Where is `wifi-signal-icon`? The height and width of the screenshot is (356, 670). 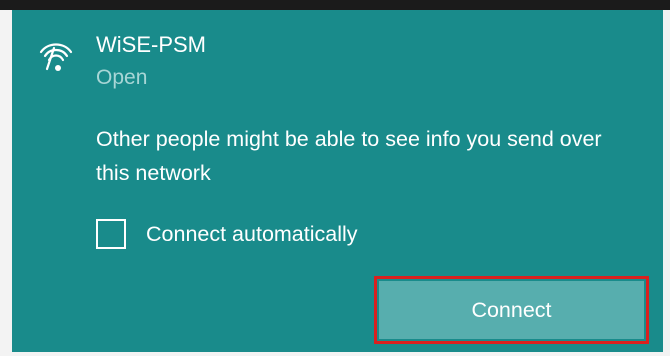
wifi-signal-icon is located at coordinates (56, 57).